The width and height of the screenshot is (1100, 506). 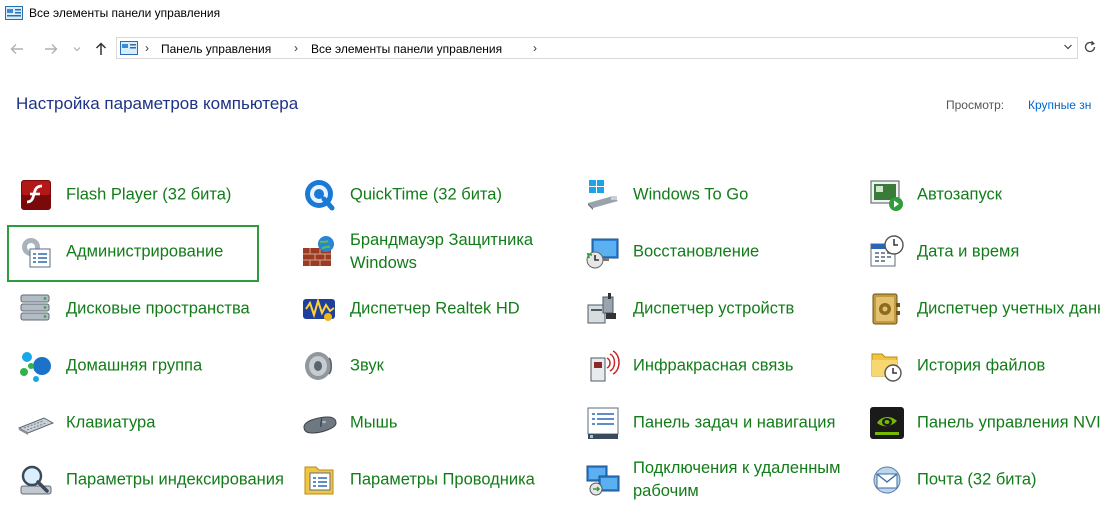 I want to click on cp-item-firewall: Брандмауэр Защитника Windows, so click(x=437, y=252).